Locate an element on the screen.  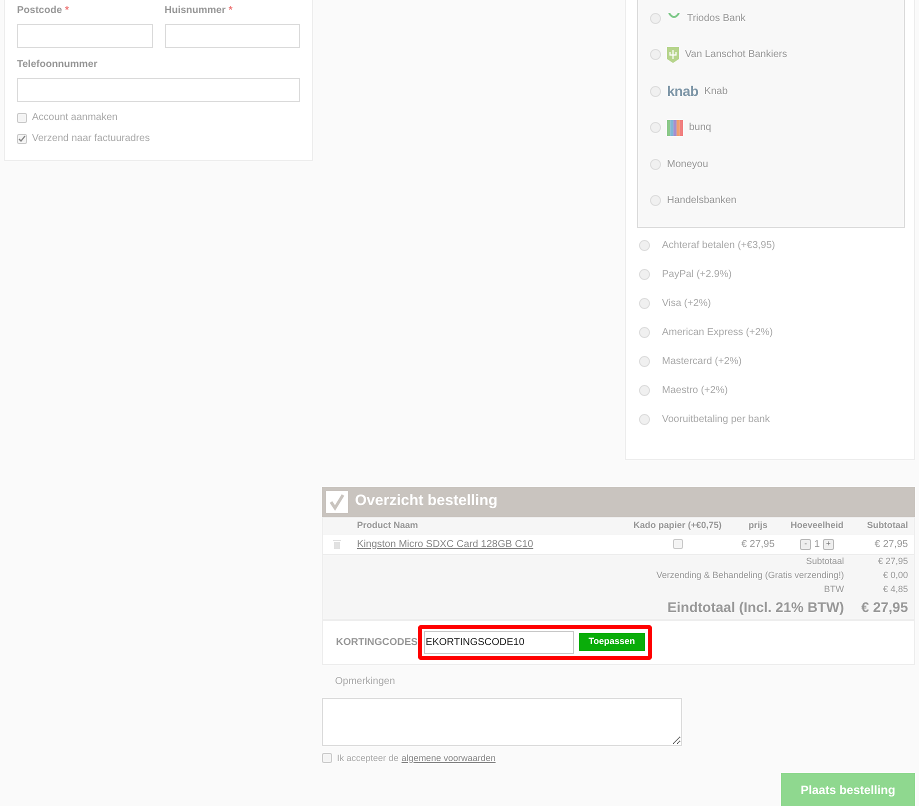
order-title: Overzicht bestelling is located at coordinates (426, 501).